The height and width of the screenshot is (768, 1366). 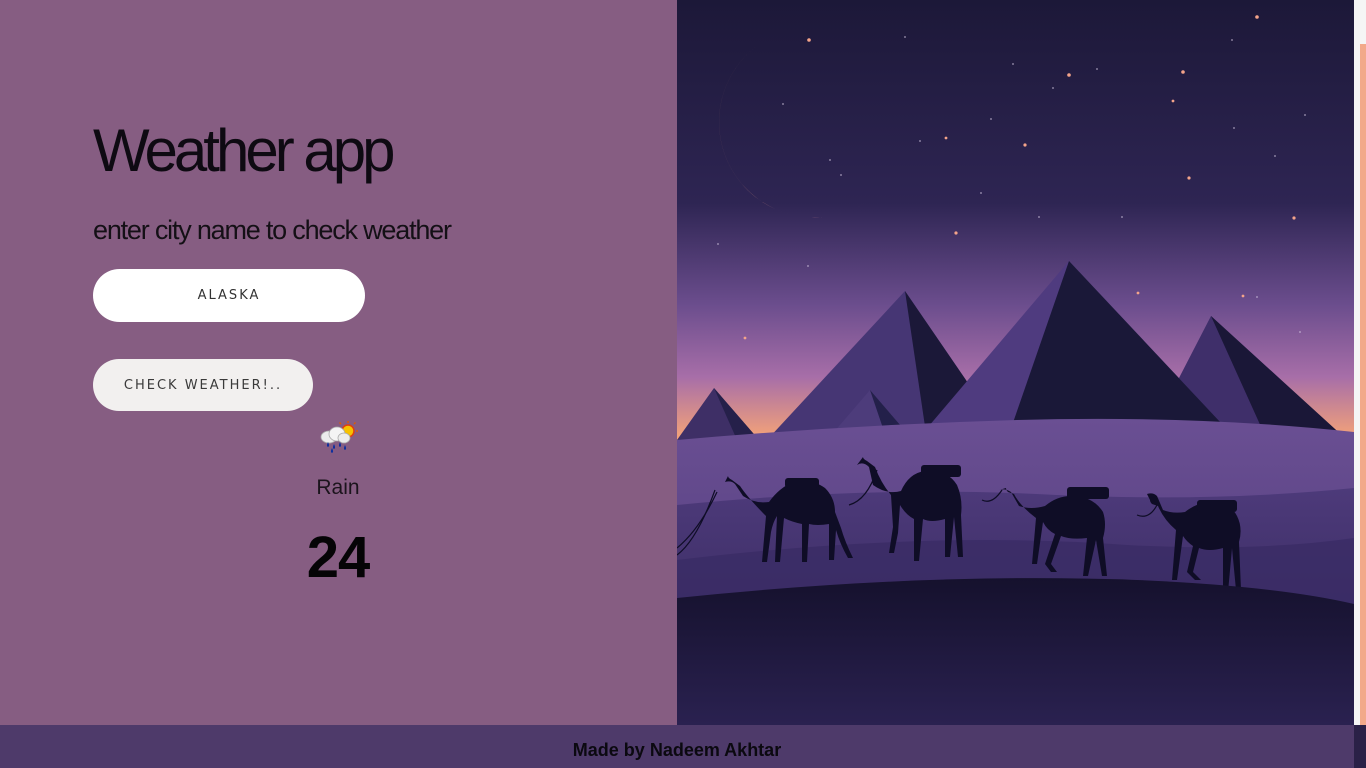 I want to click on weather-condition: Rain, so click(x=338, y=487).